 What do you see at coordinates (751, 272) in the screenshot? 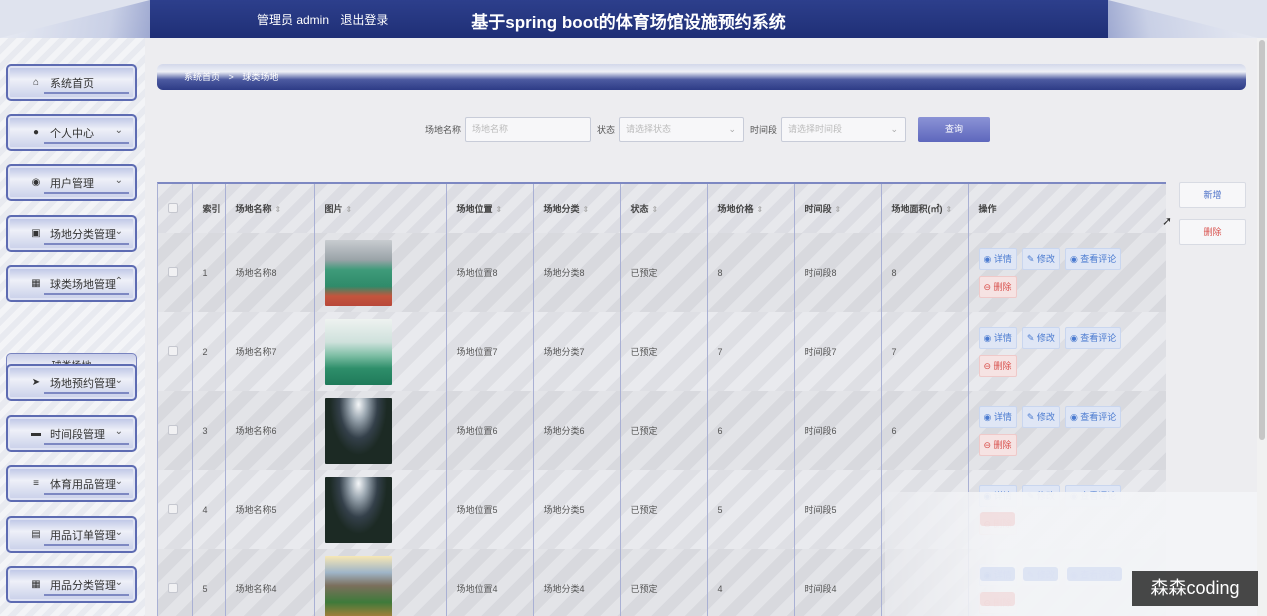
I see `price-cell: 8` at bounding box center [751, 272].